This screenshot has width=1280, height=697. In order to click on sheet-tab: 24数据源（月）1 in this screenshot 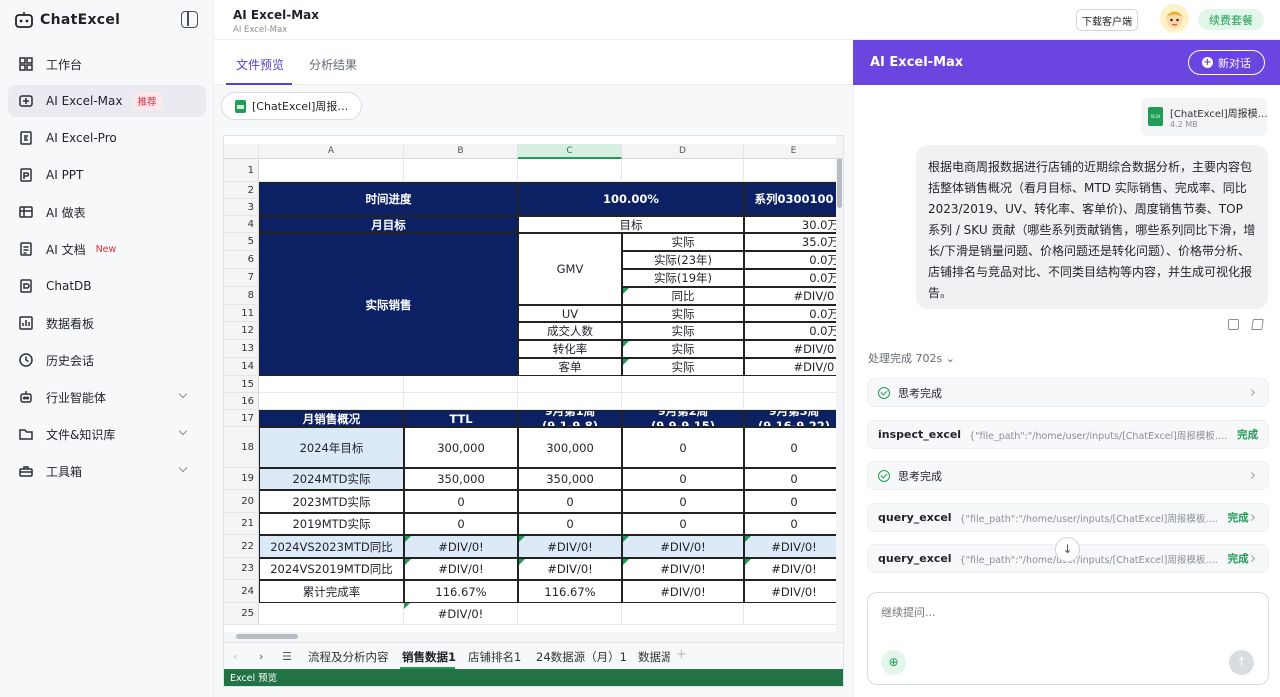, I will do `click(581, 657)`.